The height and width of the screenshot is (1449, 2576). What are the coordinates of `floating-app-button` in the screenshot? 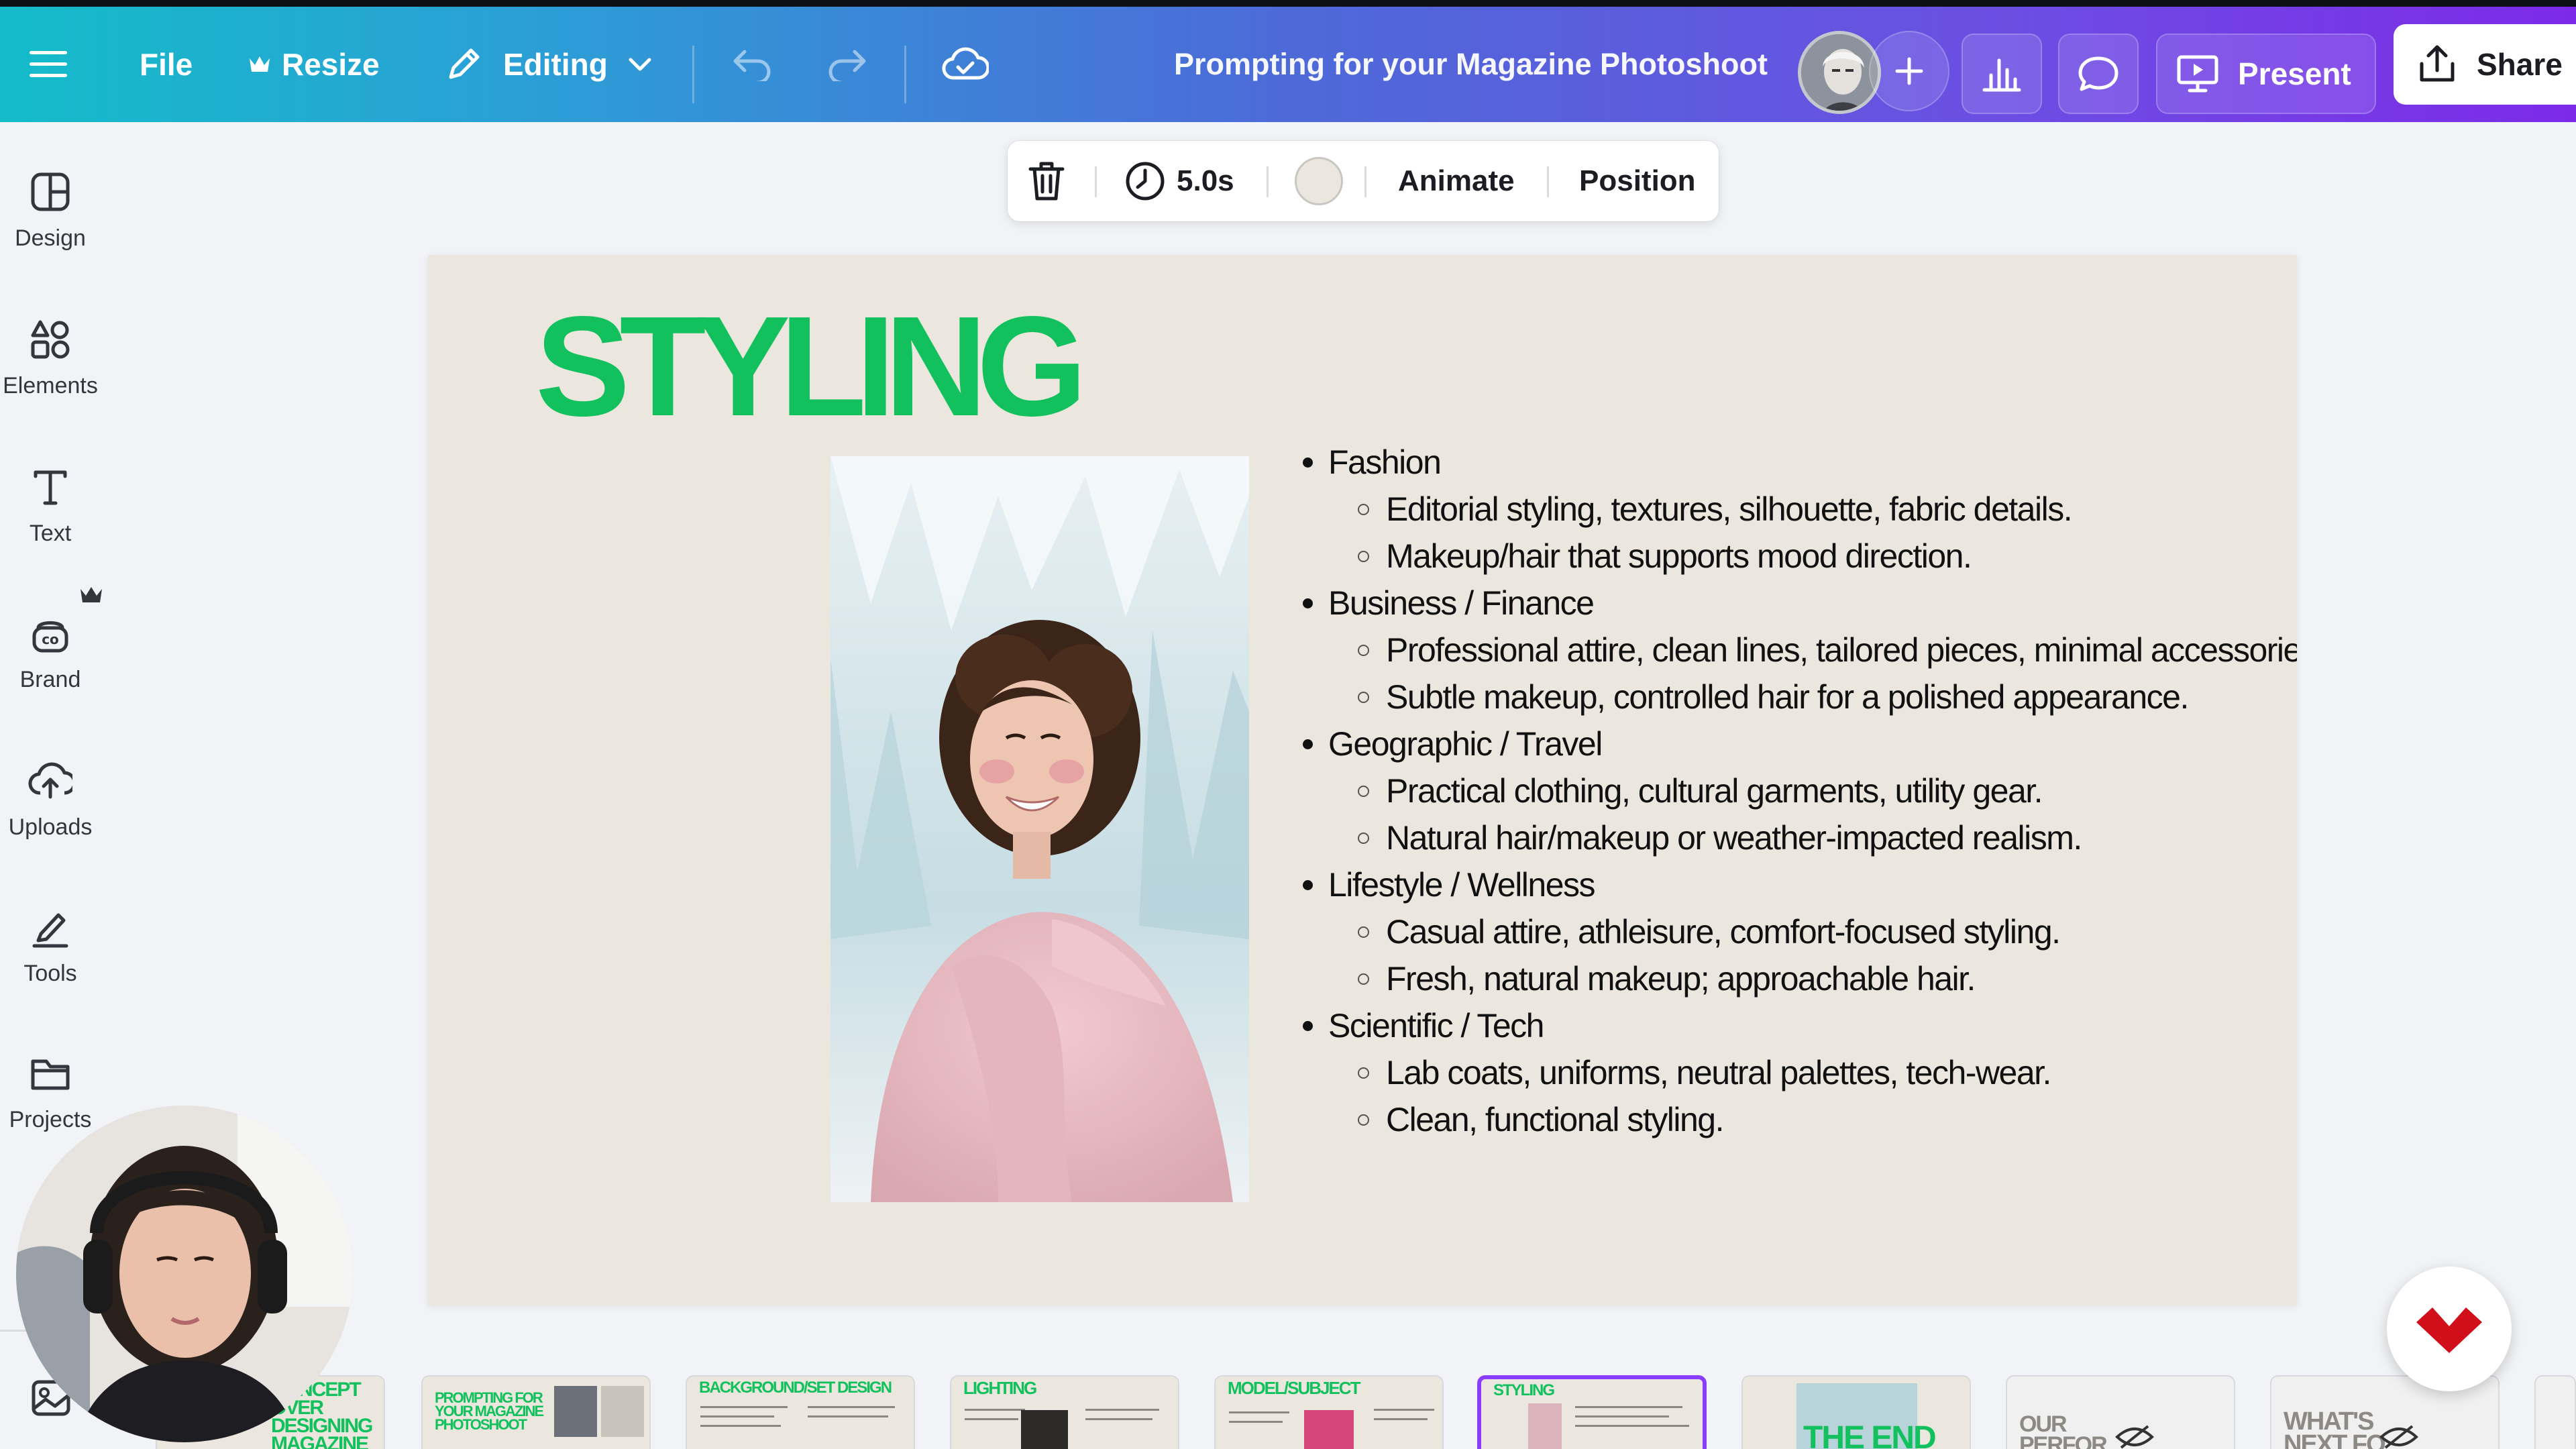 It's located at (2449, 1329).